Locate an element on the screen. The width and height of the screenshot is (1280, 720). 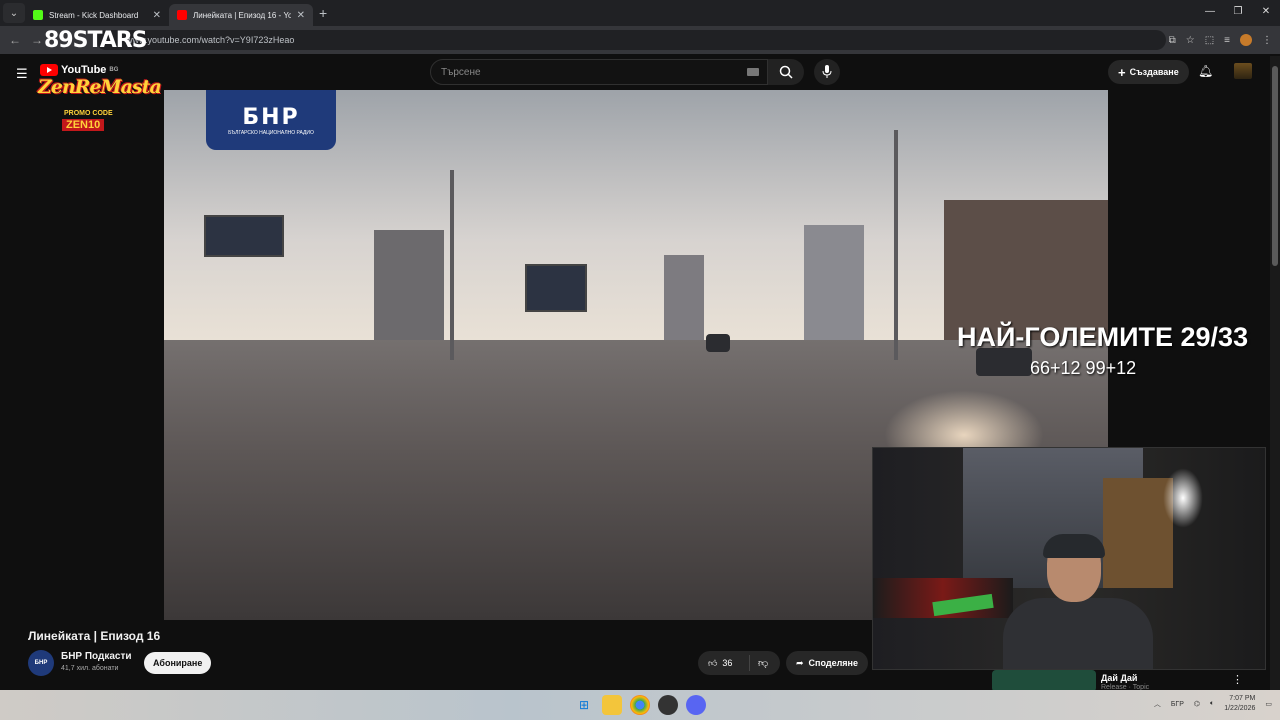
streamer-webcam is located at coordinates (1069, 558).